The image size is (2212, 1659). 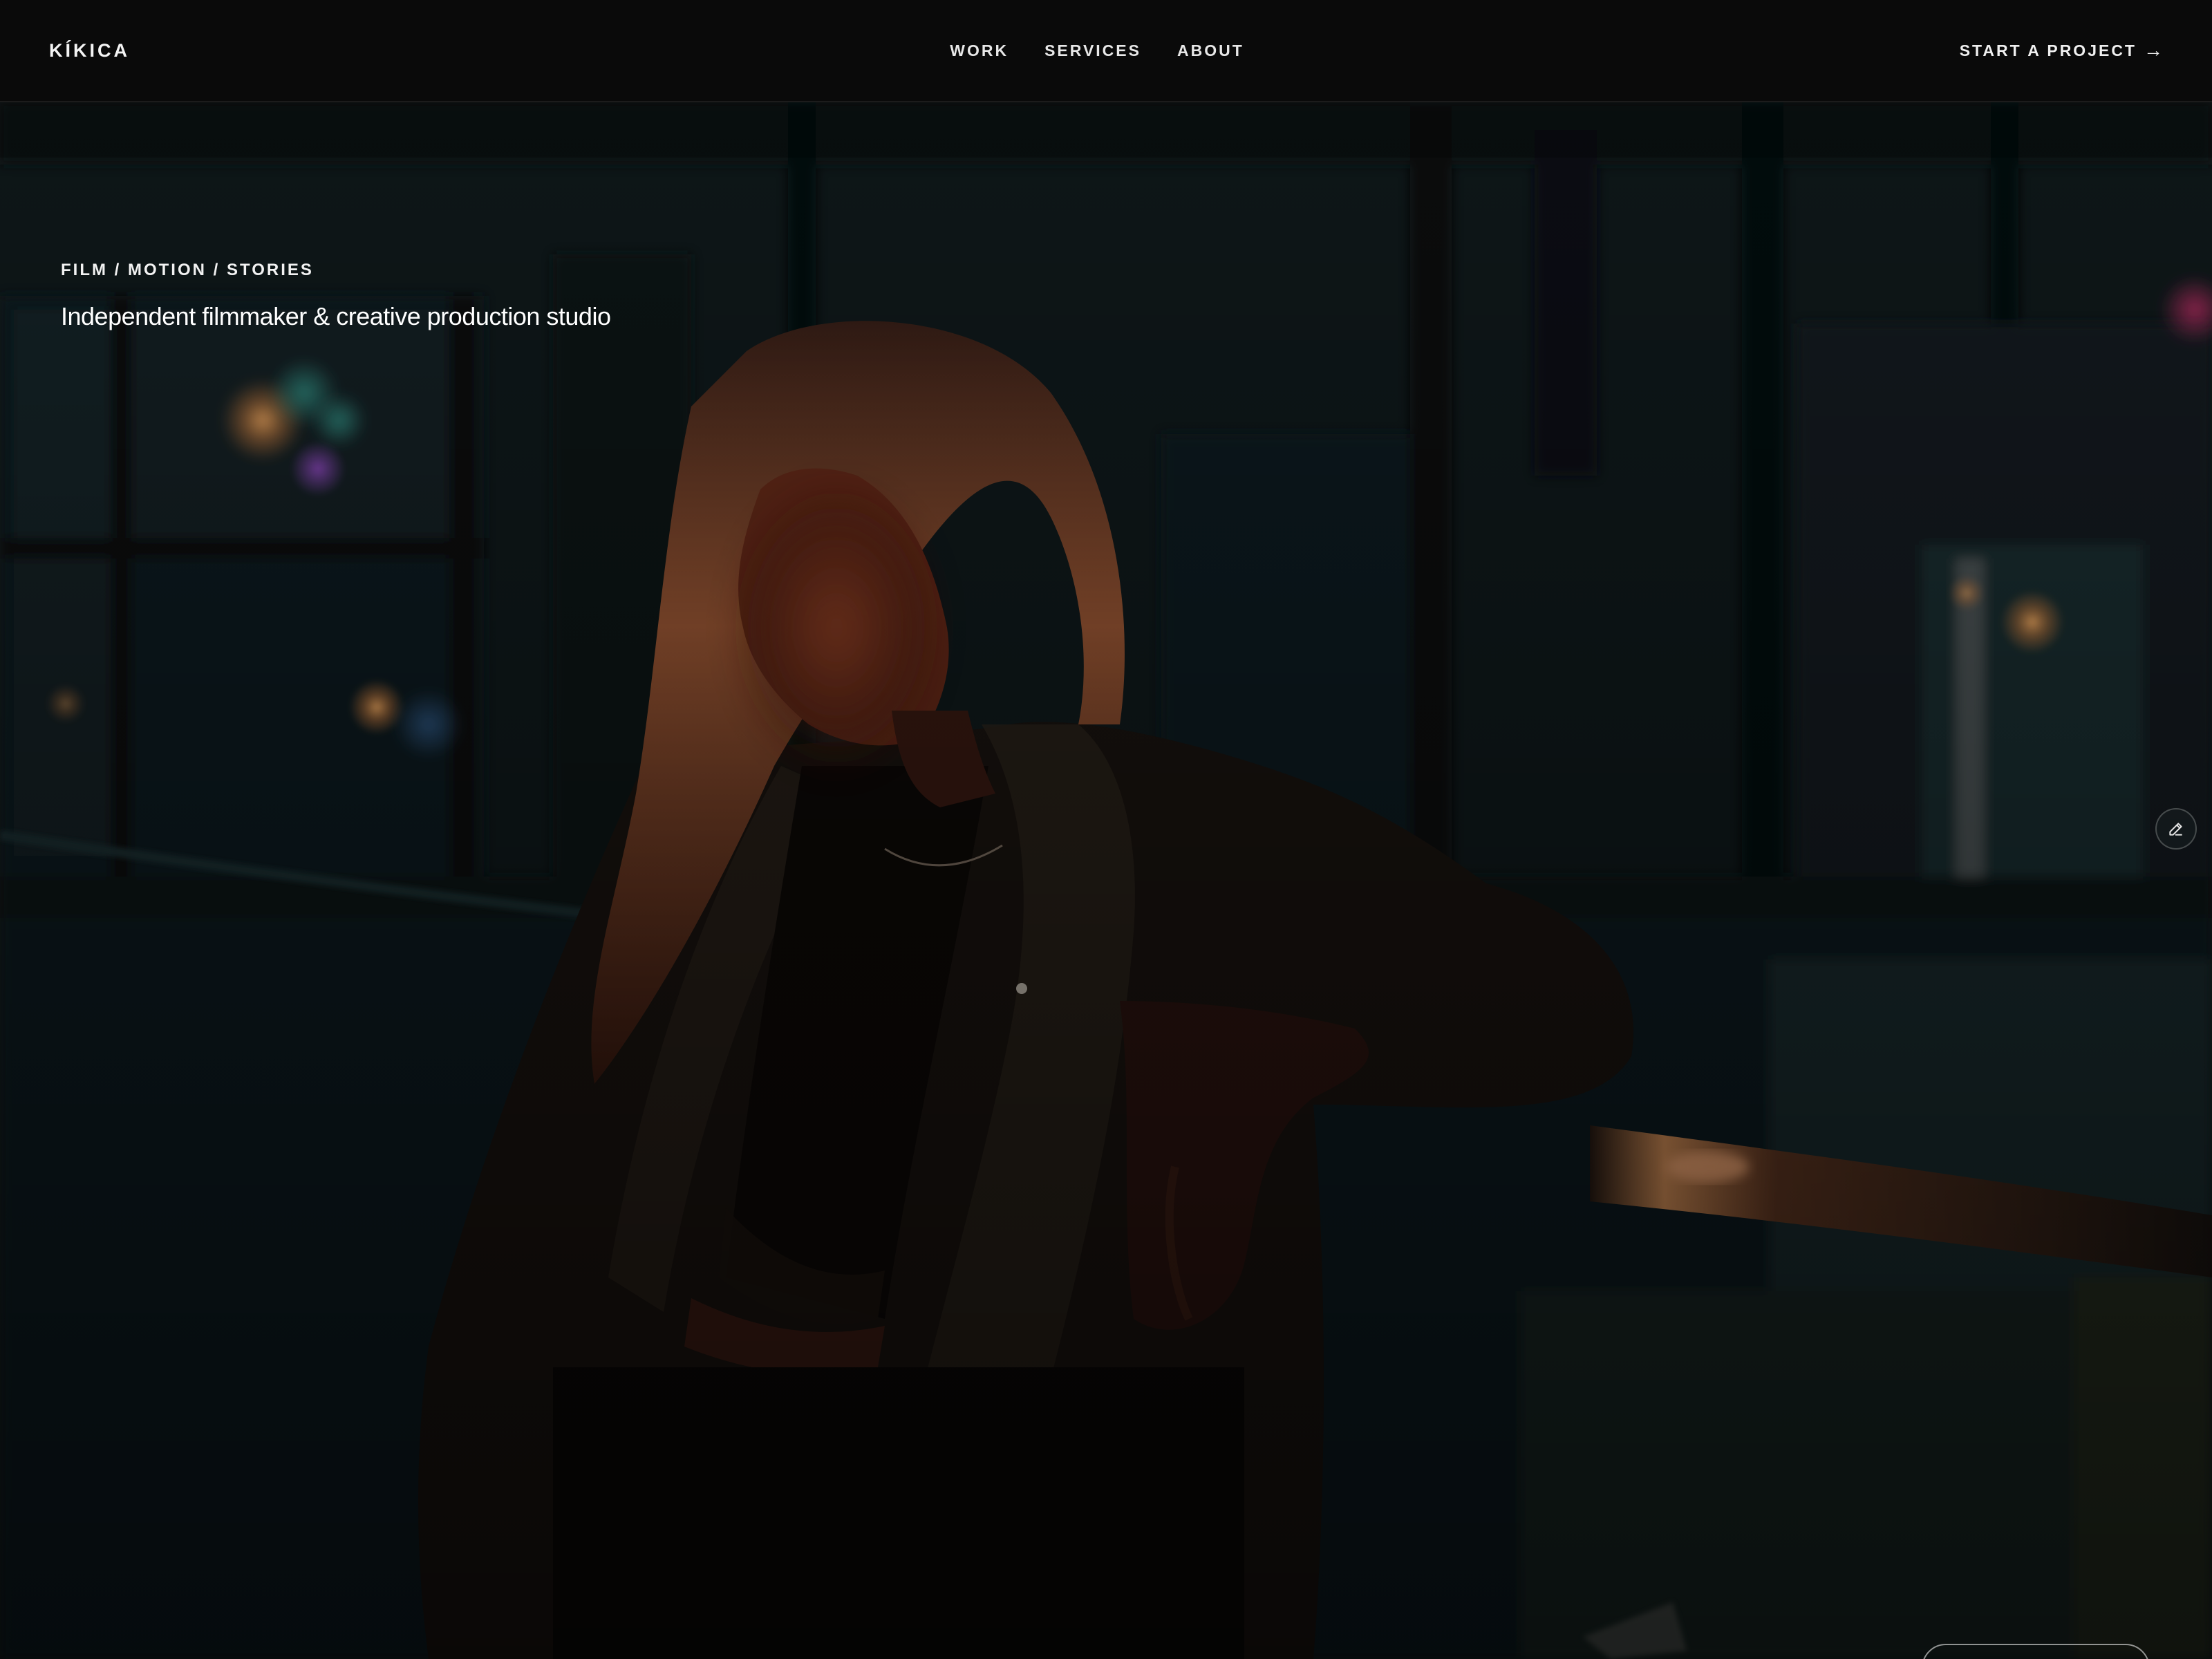 What do you see at coordinates (979, 50) in the screenshot?
I see `nav-link-work: WORK` at bounding box center [979, 50].